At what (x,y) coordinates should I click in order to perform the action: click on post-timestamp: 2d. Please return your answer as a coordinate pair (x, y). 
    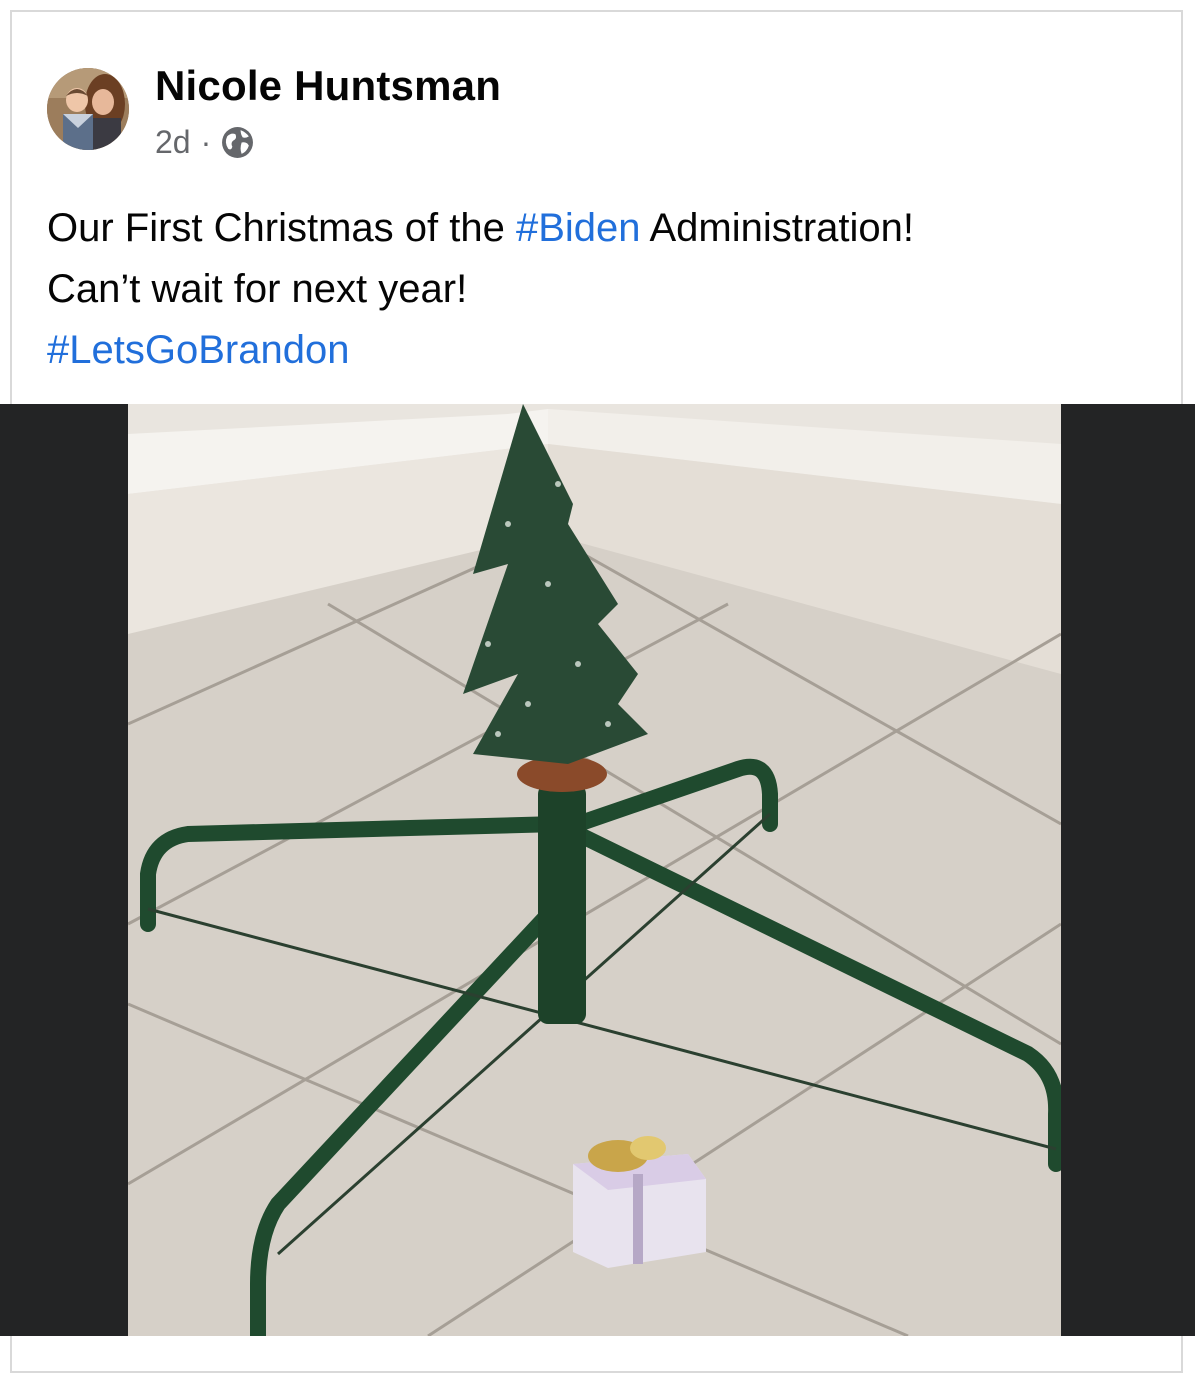
    Looking at the image, I should click on (173, 142).